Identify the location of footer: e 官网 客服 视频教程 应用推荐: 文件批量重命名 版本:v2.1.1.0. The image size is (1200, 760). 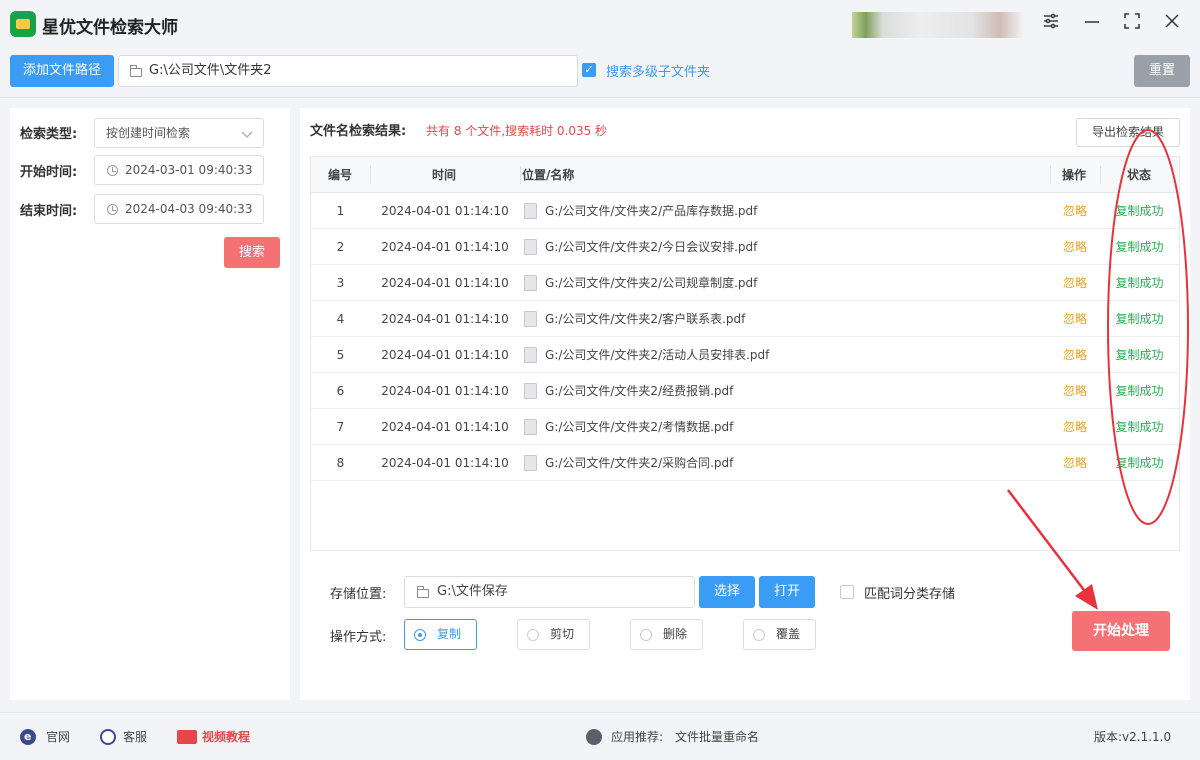
(600, 736).